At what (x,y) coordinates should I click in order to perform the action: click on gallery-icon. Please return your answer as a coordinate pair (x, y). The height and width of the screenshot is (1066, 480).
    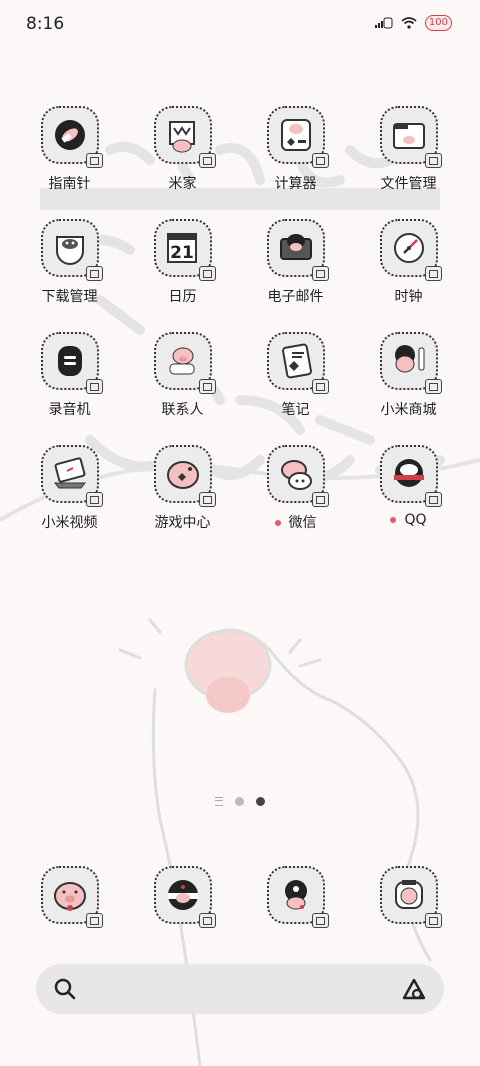
    Looking at the image, I should click on (410, 897).